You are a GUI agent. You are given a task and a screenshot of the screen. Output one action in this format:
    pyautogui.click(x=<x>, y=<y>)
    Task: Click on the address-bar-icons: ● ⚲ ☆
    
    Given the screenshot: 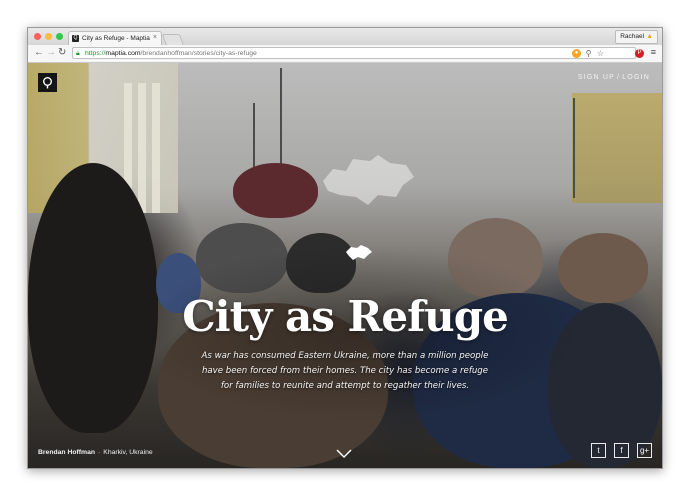 What is the action you would take?
    pyautogui.click(x=588, y=53)
    